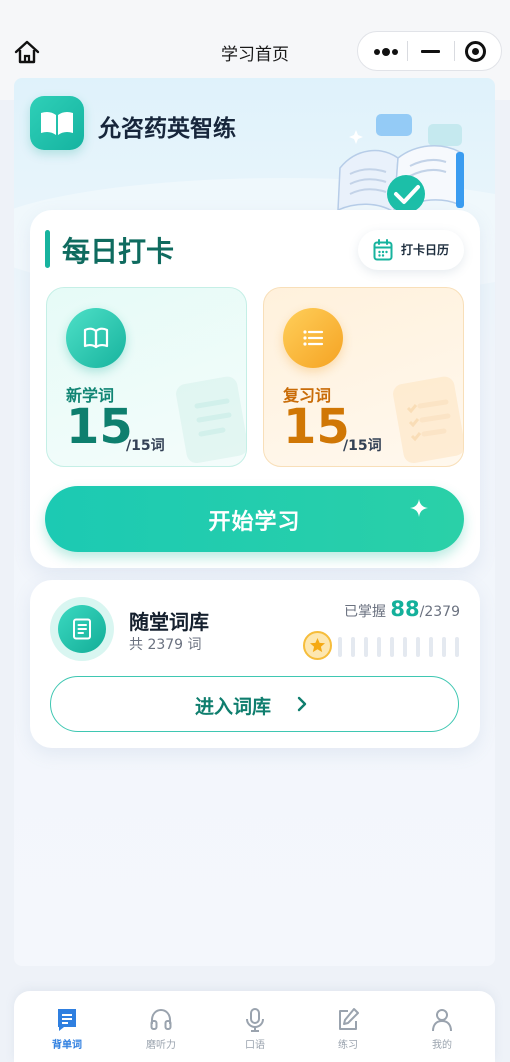  I want to click on capsule-menu, so click(429, 51).